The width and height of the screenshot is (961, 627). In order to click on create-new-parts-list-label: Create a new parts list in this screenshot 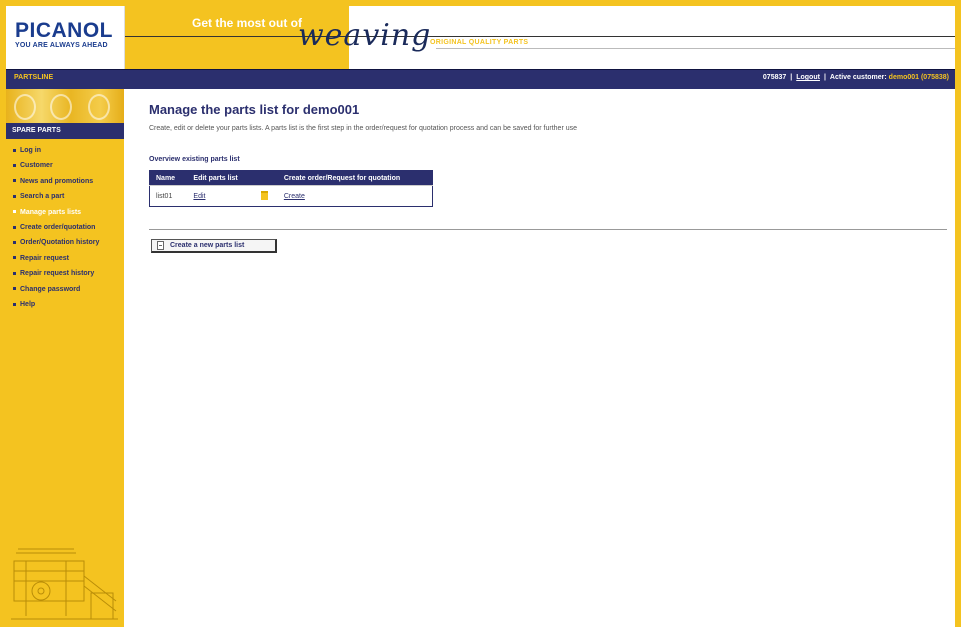, I will do `click(207, 245)`.